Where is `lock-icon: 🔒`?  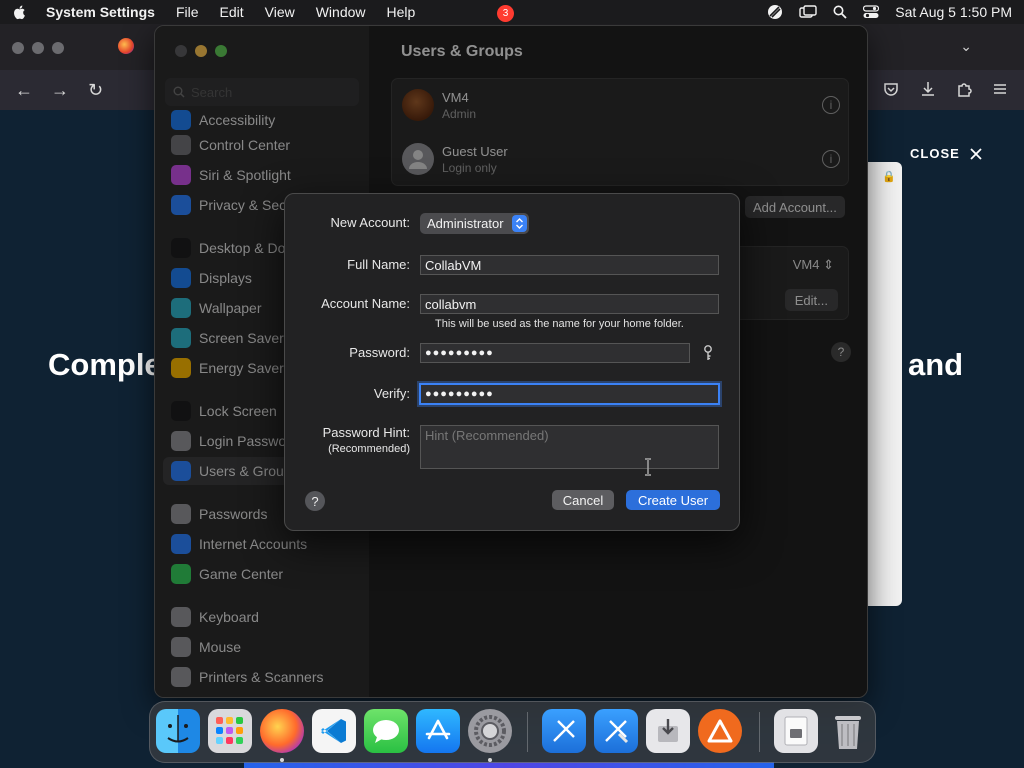
lock-icon: 🔒 is located at coordinates (889, 177).